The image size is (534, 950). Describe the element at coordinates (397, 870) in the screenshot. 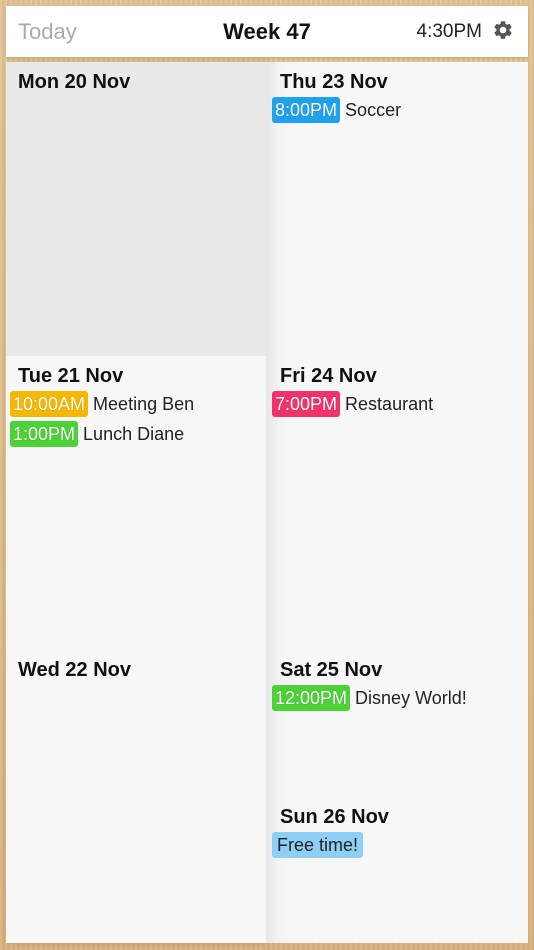

I see `day-sun: Sun 26 Nov Free time!` at that location.